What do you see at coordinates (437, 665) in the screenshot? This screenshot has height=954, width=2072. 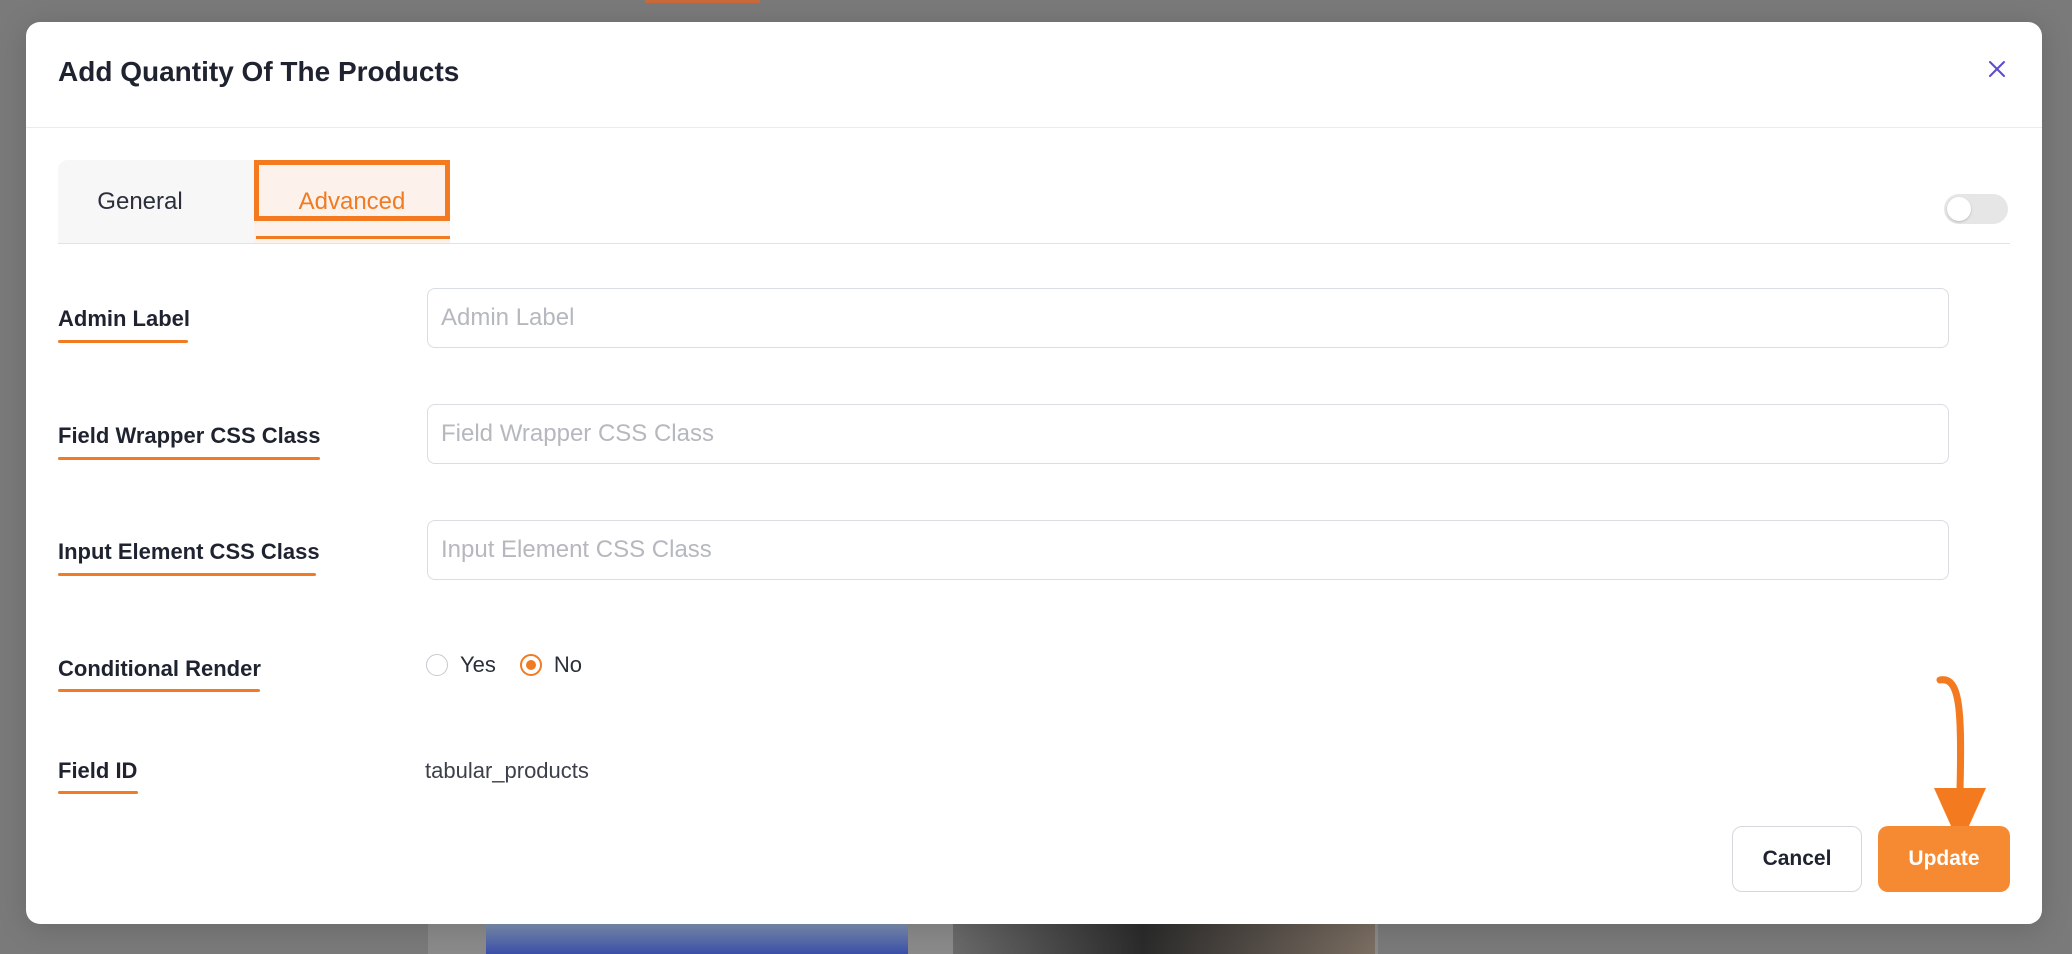 I see `radio-yes-circle` at bounding box center [437, 665].